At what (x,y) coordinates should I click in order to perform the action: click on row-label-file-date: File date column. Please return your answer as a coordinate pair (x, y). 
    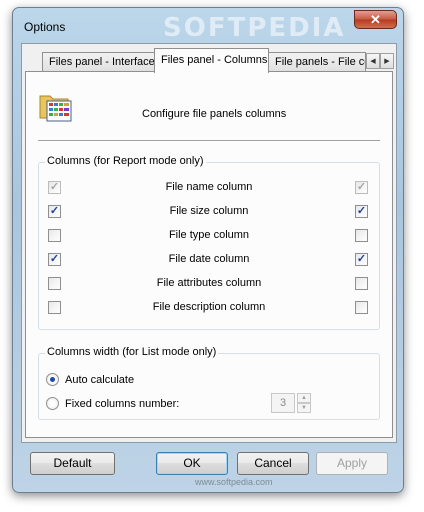
    Looking at the image, I should click on (209, 259).